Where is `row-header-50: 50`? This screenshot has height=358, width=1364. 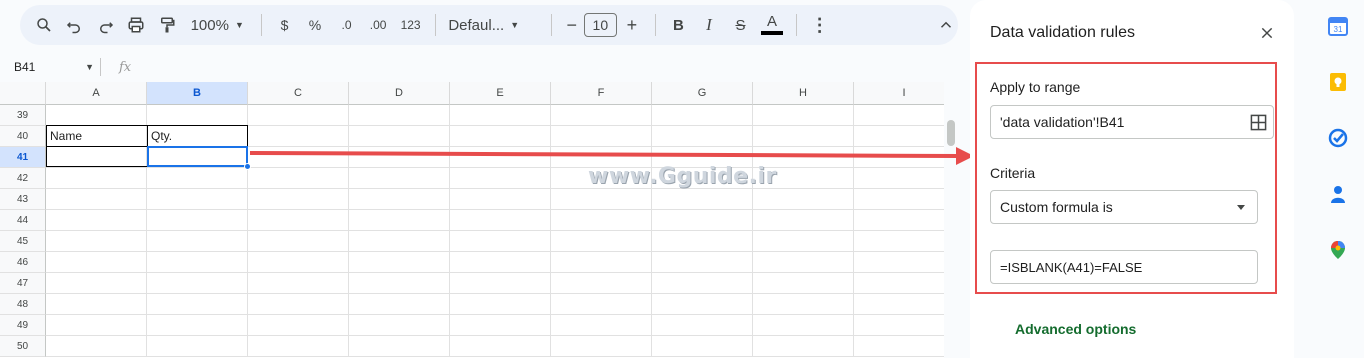
row-header-50: 50 is located at coordinates (23, 346).